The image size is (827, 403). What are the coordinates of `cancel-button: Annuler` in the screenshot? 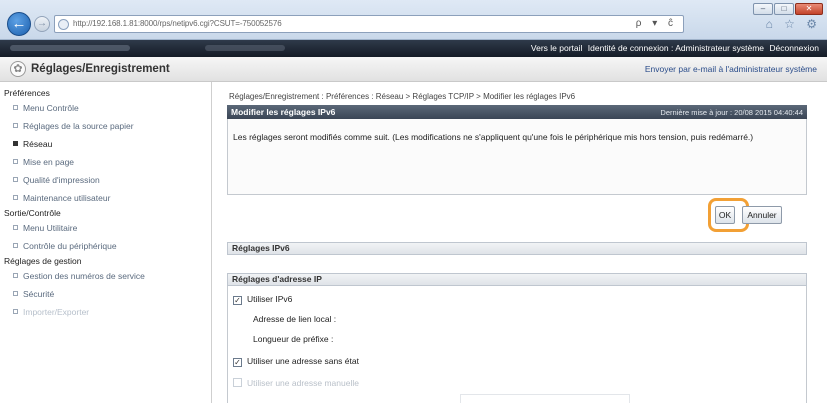 It's located at (762, 215).